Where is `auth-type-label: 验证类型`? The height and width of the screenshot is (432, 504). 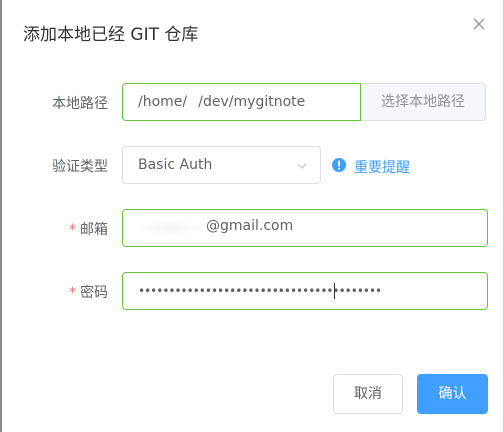 auth-type-label: 验证类型 is located at coordinates (80, 167).